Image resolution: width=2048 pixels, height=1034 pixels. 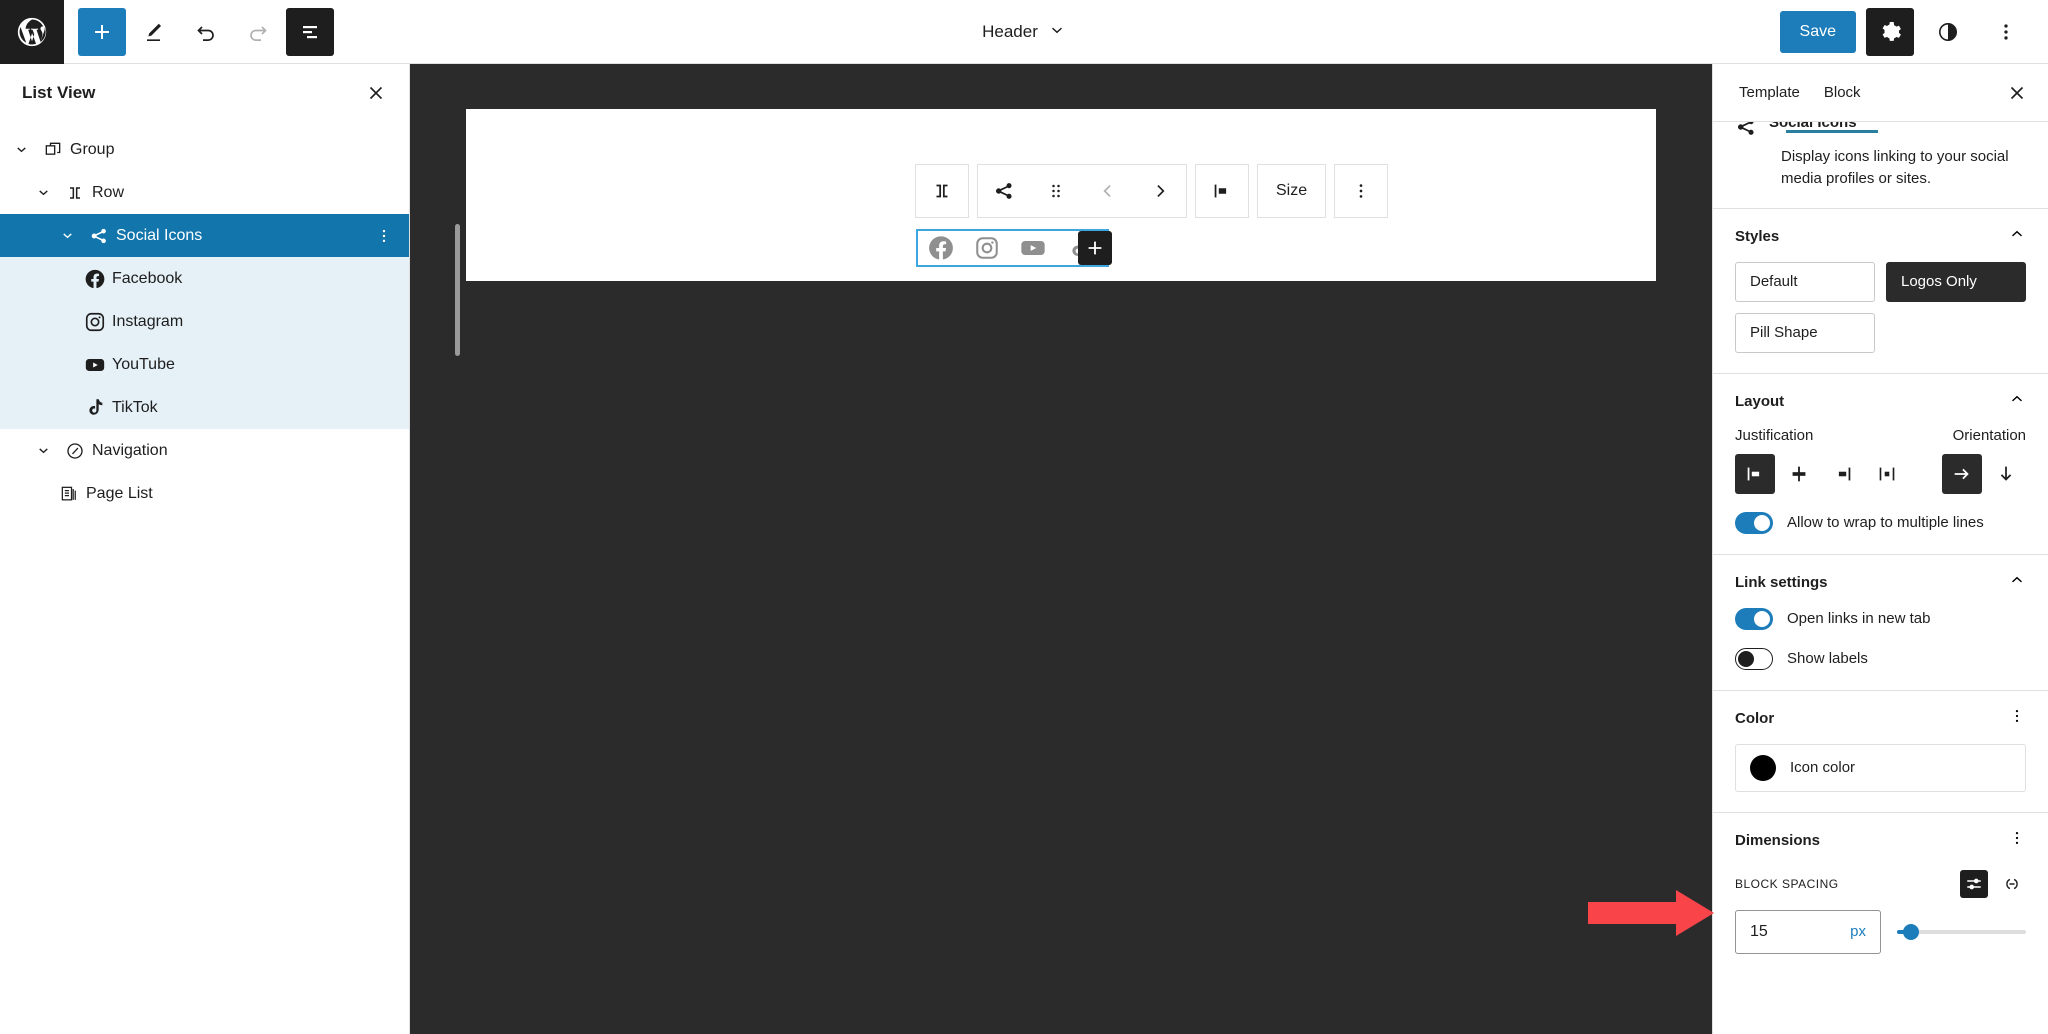 I want to click on justify-center-icon, so click(x=1799, y=474).